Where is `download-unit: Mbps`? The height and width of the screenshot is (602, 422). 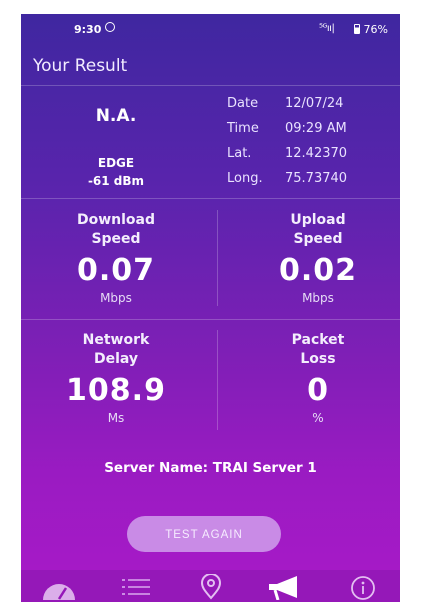 download-unit: Mbps is located at coordinates (116, 298).